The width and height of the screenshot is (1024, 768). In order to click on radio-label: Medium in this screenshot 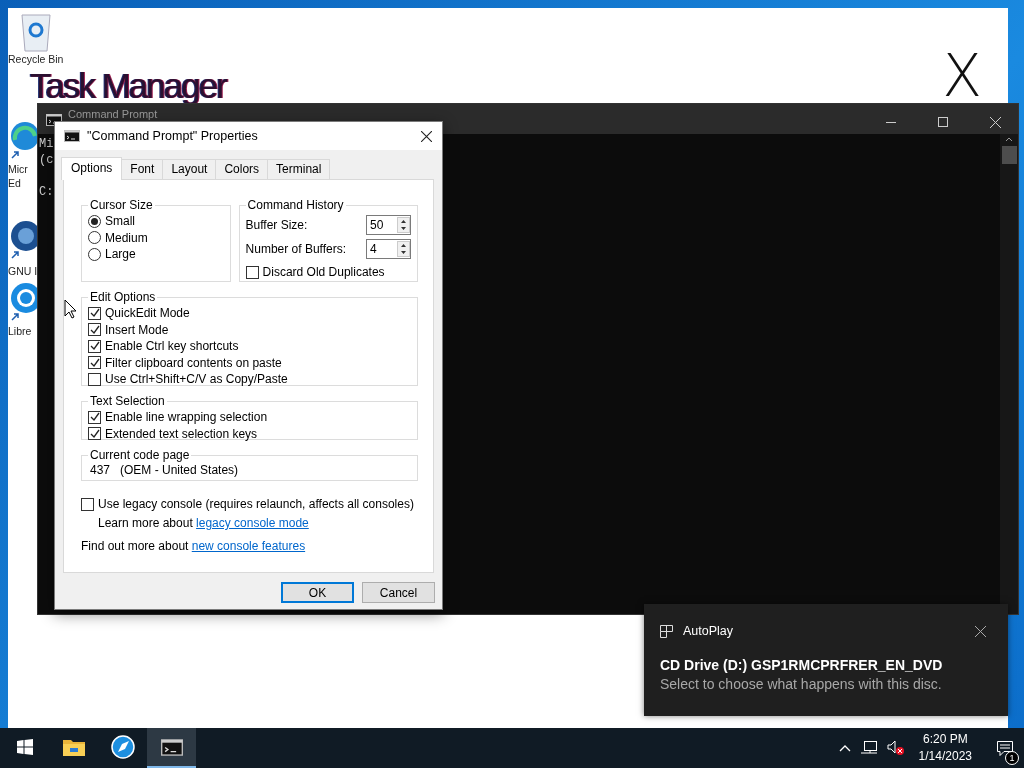, I will do `click(126, 237)`.